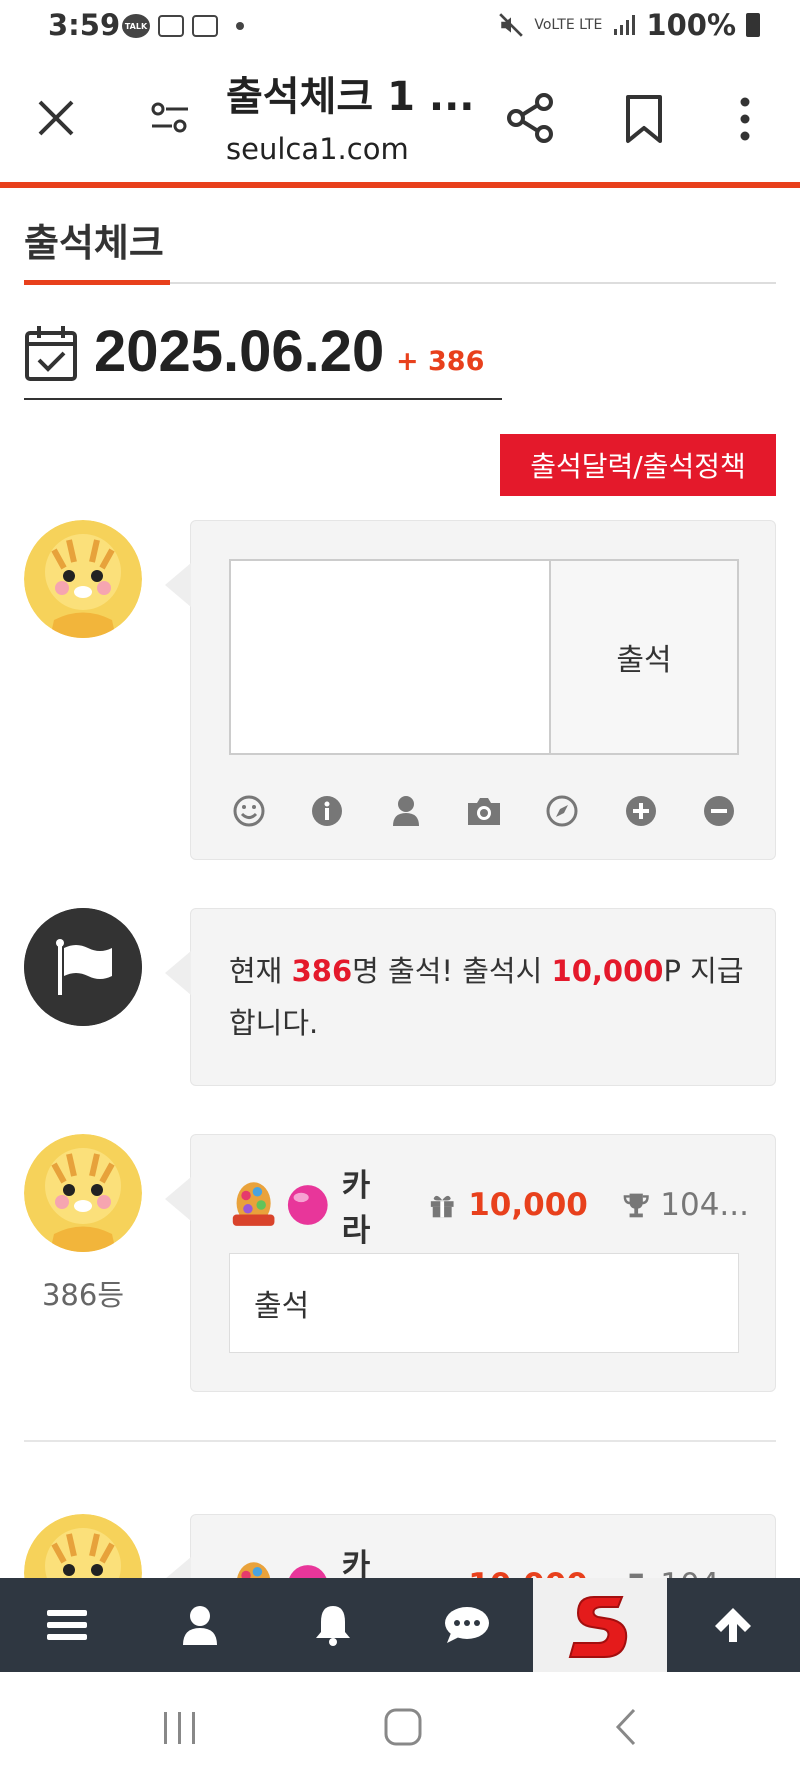 This screenshot has width=800, height=1784. Describe the element at coordinates (260, 971) in the screenshot. I see `notice-prefix: 현재` at that location.